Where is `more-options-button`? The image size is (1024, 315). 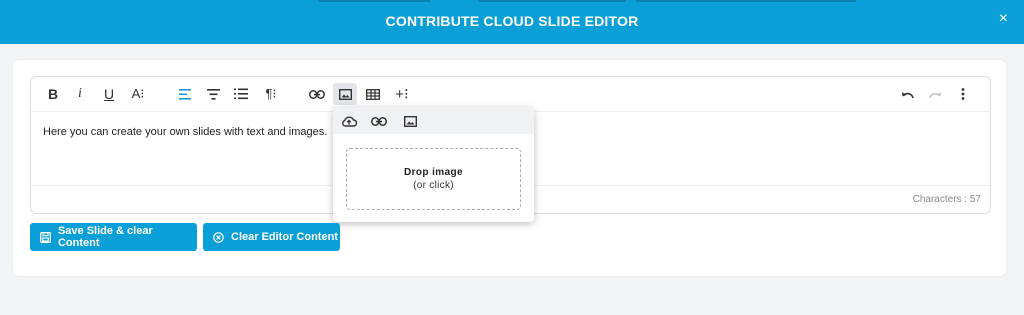
more-options-button is located at coordinates (963, 94).